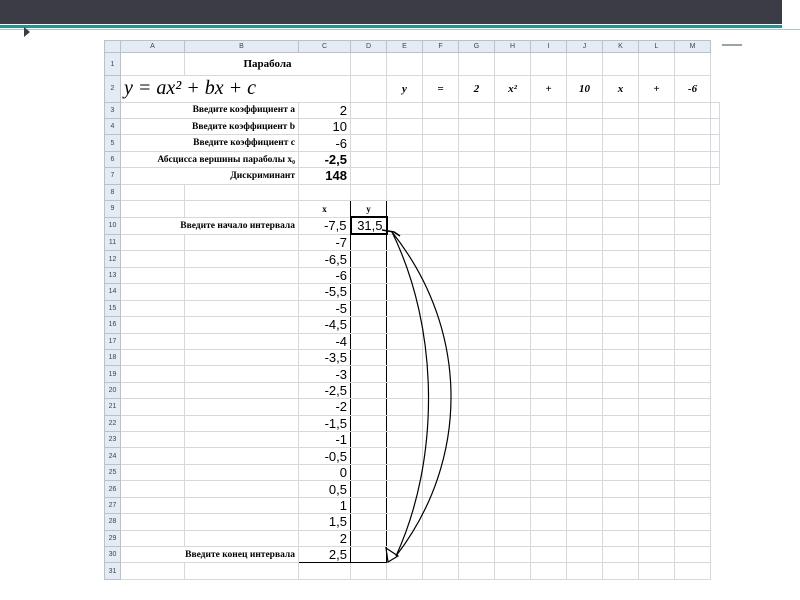 Image resolution: width=800 pixels, height=600 pixels. Describe the element at coordinates (112, 46) in the screenshot. I see `select-all-corner` at that location.